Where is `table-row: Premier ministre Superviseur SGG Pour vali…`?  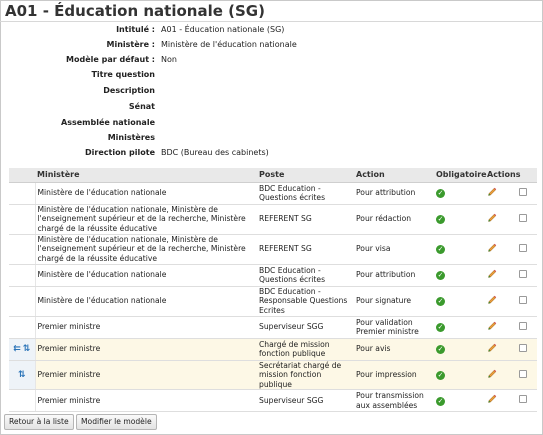
table-row: Premier ministre Superviseur SGG Pour vali… is located at coordinates (273, 327).